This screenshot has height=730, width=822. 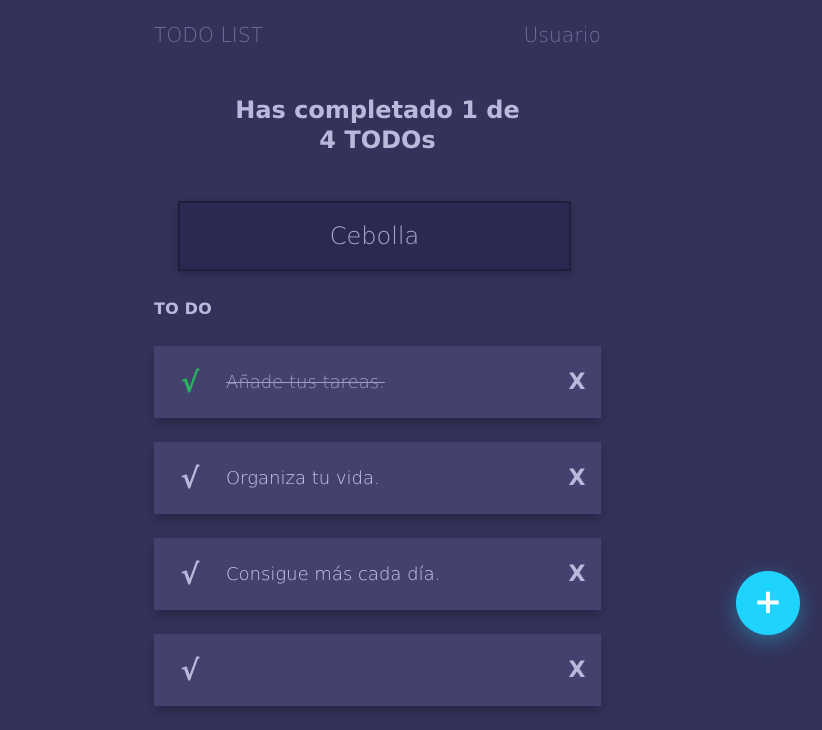 What do you see at coordinates (209, 35) in the screenshot?
I see `brand-title: TODO LIST` at bounding box center [209, 35].